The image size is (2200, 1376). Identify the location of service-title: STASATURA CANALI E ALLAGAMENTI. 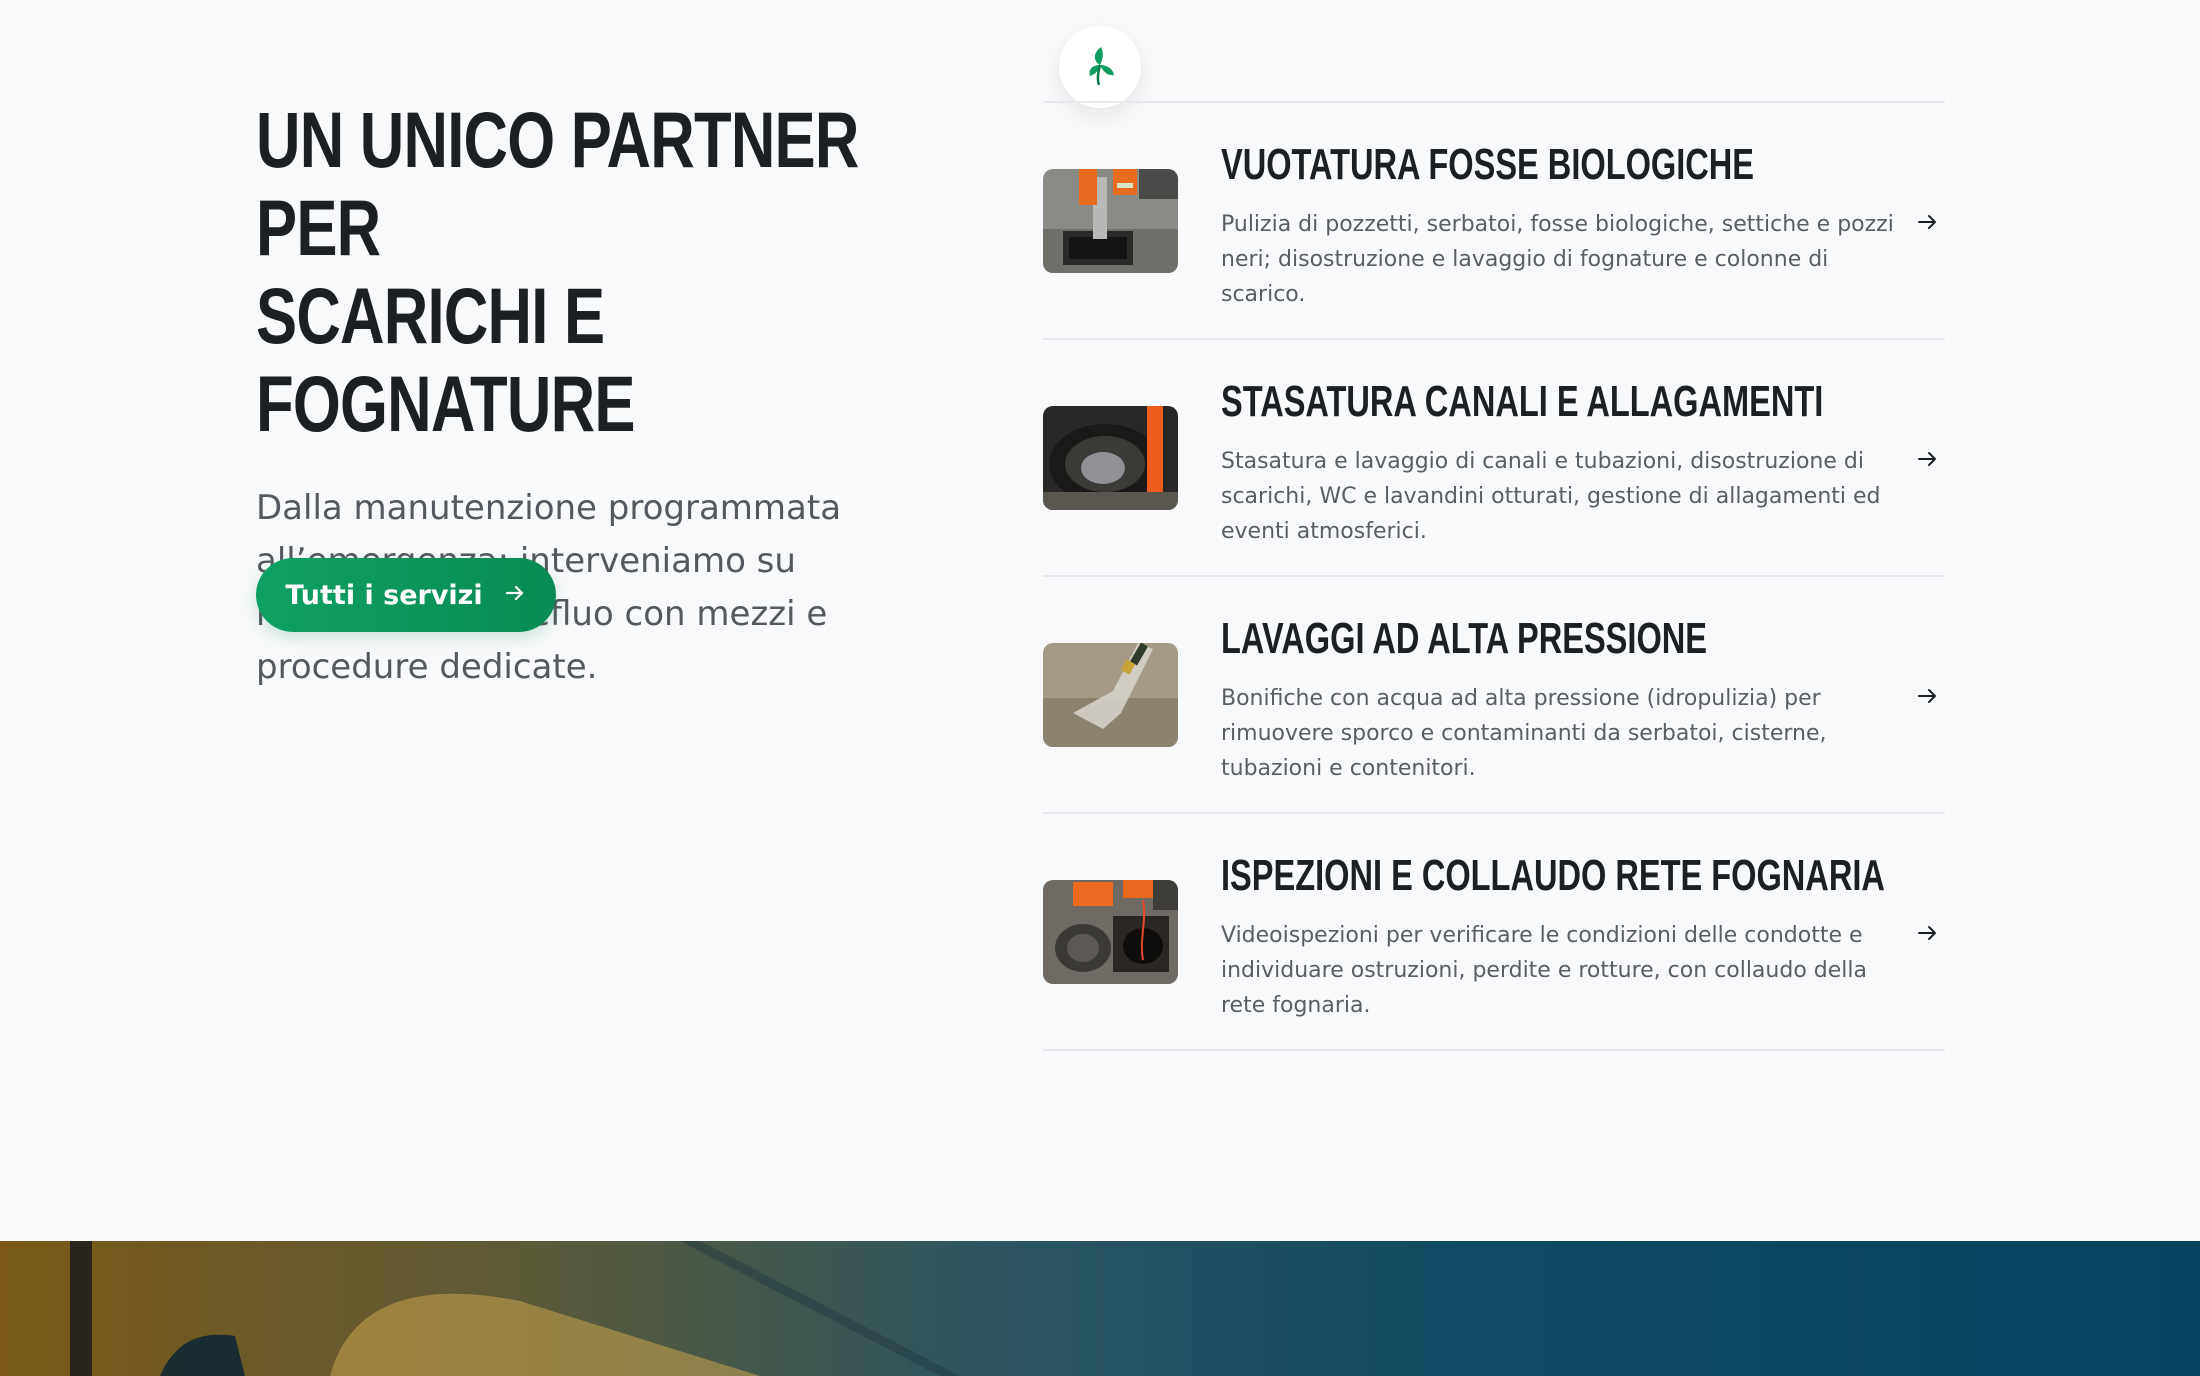
(1522, 401).